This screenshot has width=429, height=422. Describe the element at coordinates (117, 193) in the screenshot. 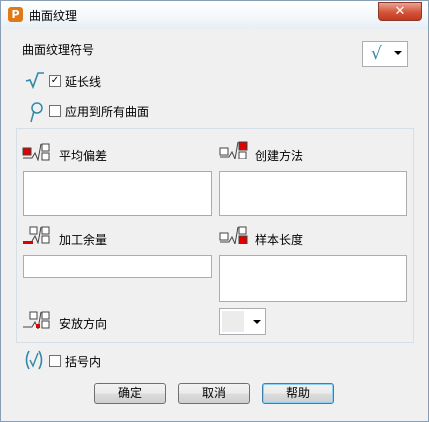

I see `average-deviation-field` at that location.